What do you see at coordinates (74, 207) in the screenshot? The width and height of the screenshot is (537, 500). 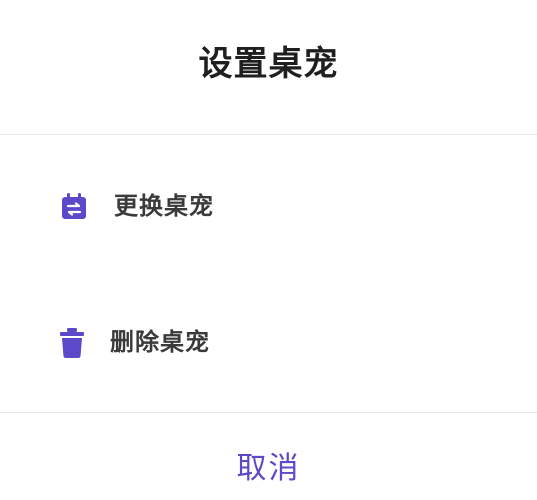 I see `swap-calendar-icon` at bounding box center [74, 207].